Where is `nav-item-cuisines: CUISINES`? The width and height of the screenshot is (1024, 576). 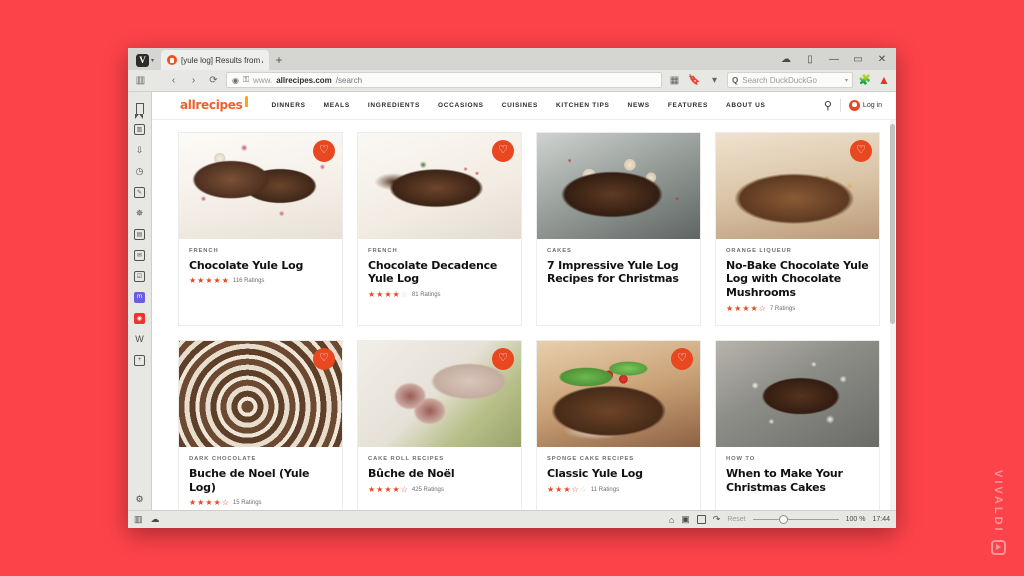
nav-item-cuisines: CUISINES is located at coordinates (520, 105).